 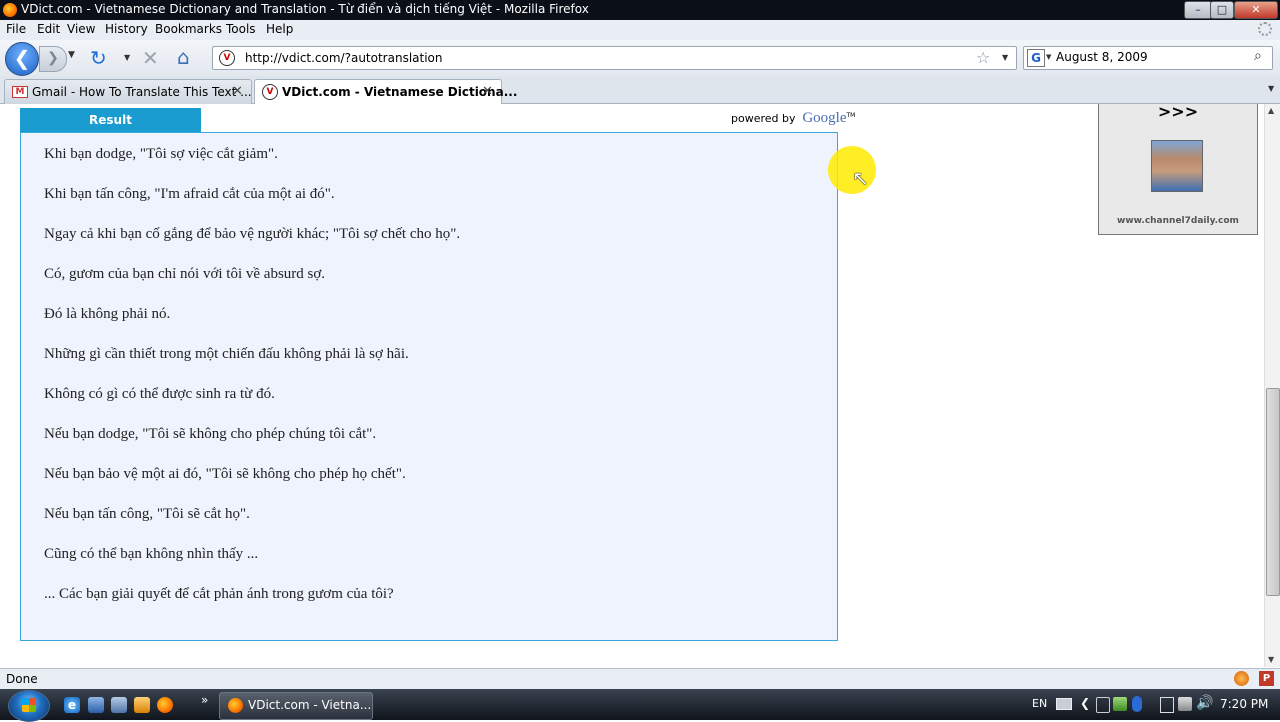 I want to click on menu-tools: Tools, so click(x=241, y=29).